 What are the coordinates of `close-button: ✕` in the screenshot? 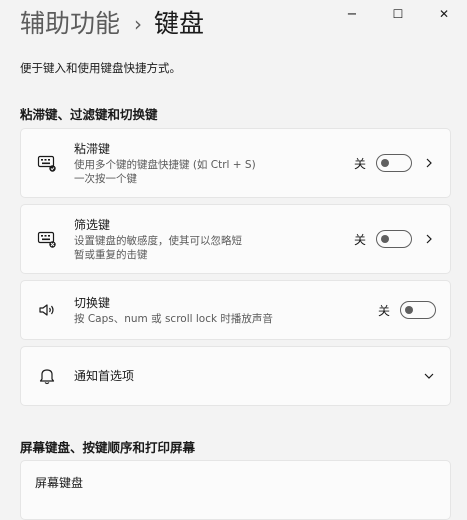 It's located at (444, 14).